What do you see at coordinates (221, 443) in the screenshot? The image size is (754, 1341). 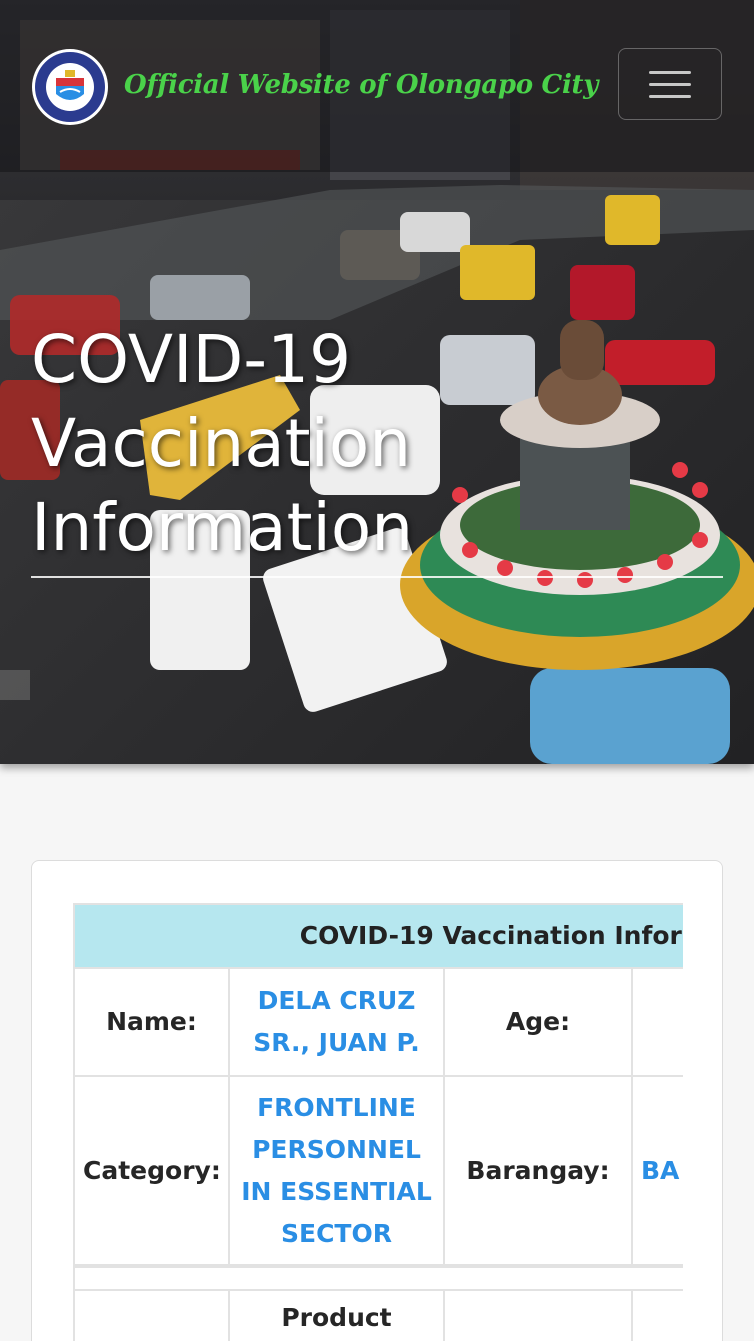 I see `page-title-line: Vaccination` at bounding box center [221, 443].